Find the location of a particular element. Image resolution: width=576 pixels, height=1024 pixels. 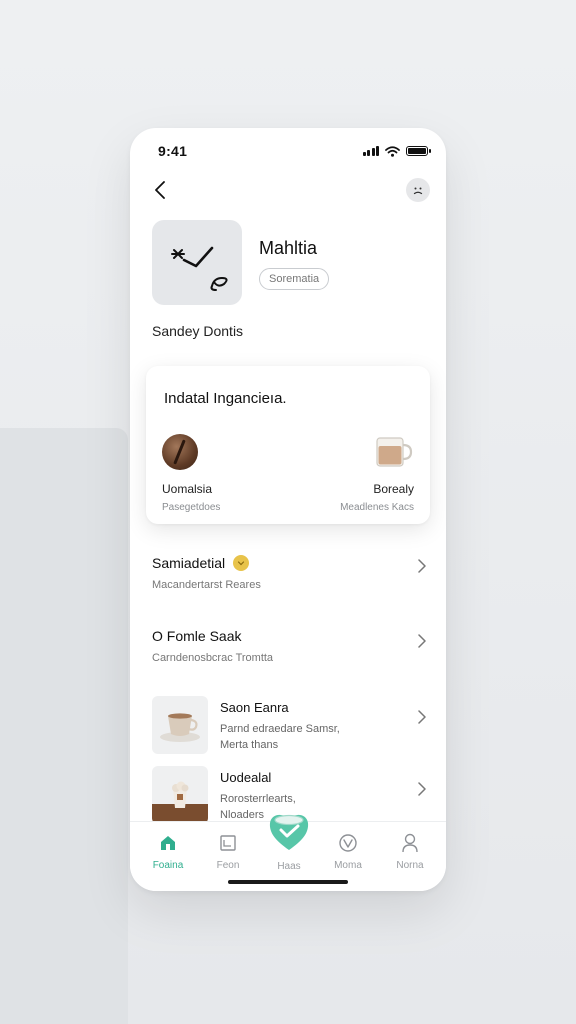

star-badge-icon is located at coordinates (241, 563).